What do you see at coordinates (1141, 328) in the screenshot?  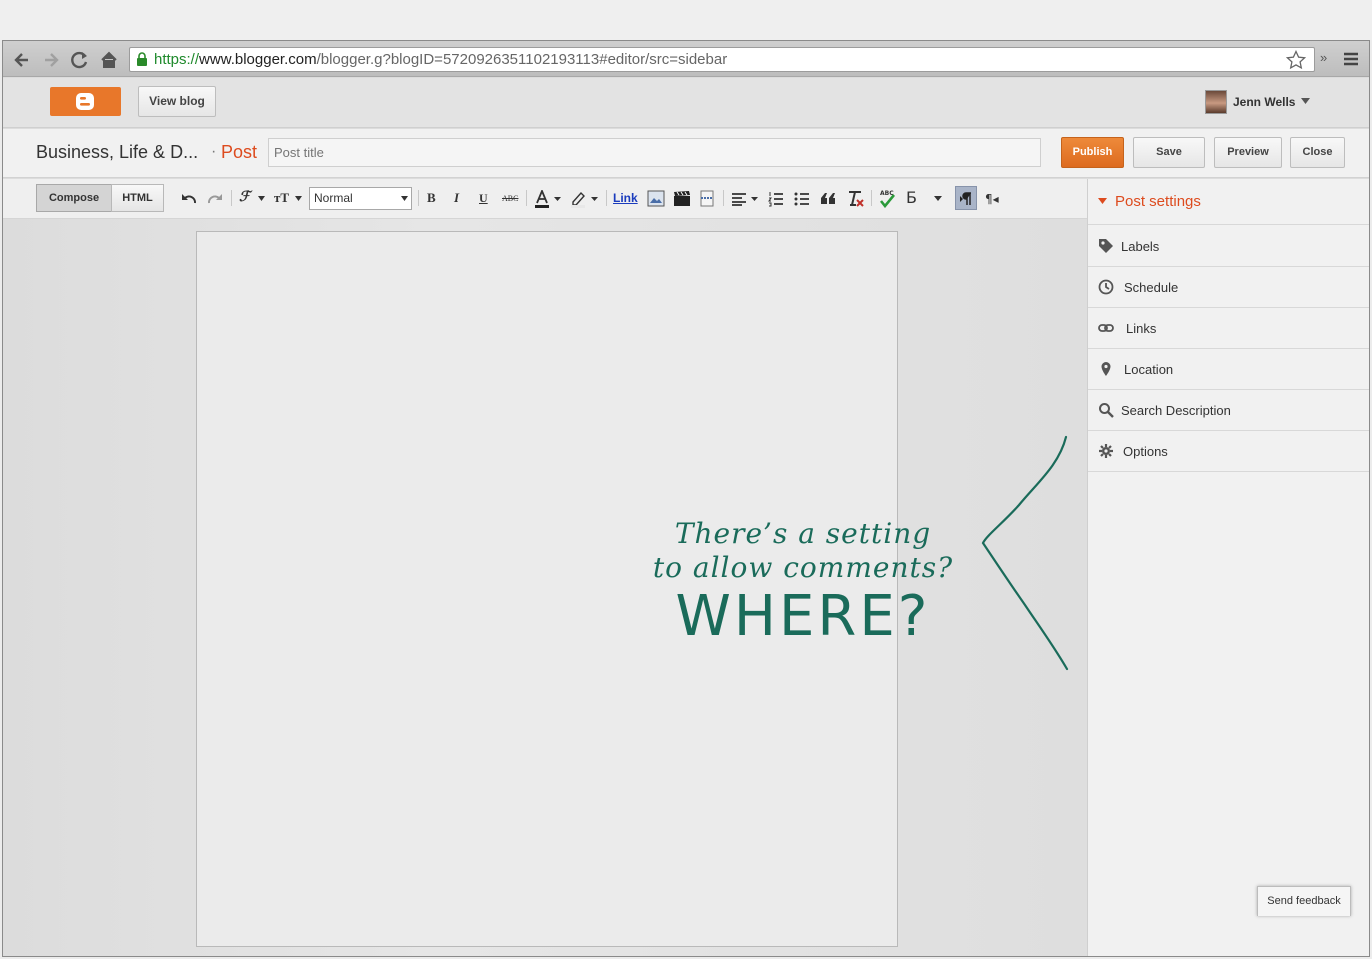 I see `sidebar-item-label: Links` at bounding box center [1141, 328].